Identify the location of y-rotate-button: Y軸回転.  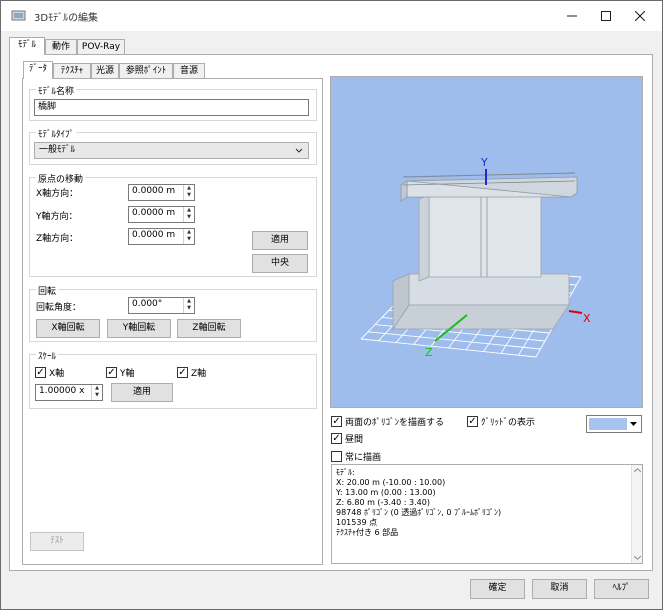
(139, 328).